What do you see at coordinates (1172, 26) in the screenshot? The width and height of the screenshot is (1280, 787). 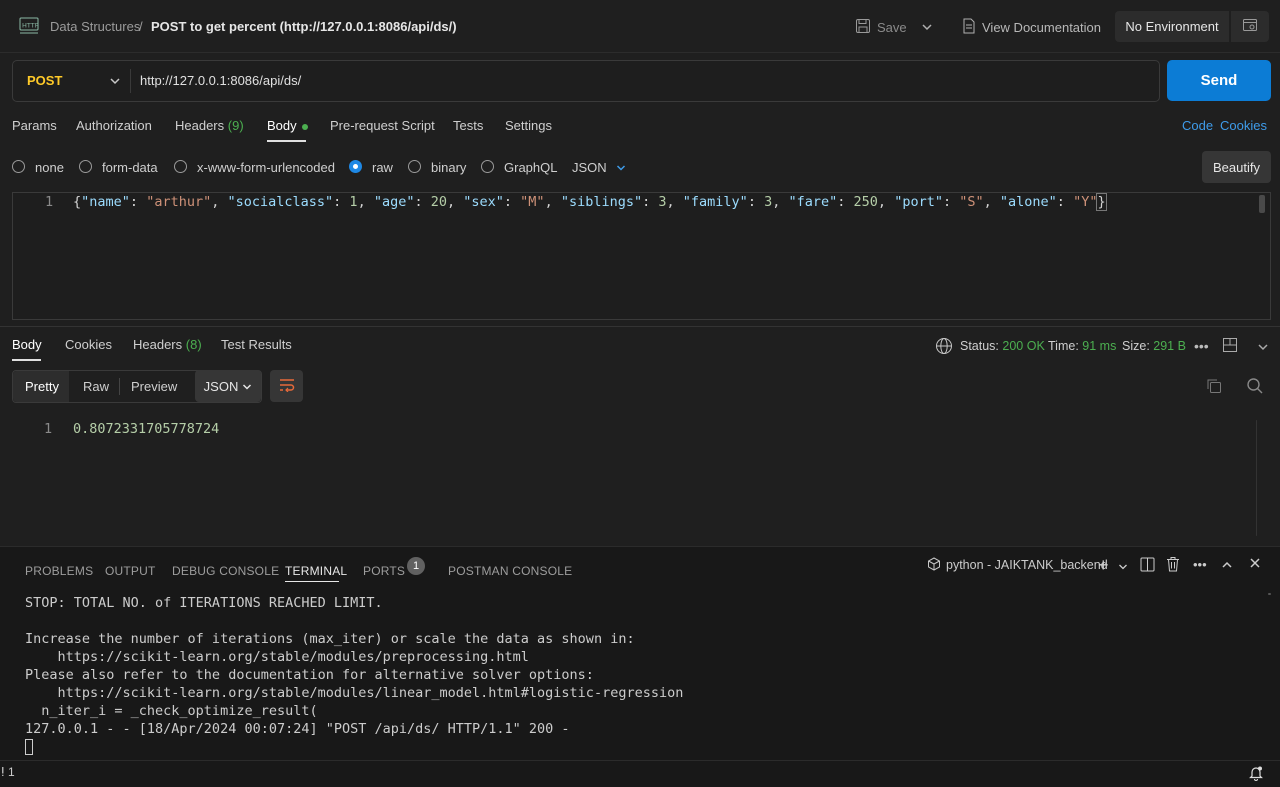 I see `environment-selector: No Environment` at bounding box center [1172, 26].